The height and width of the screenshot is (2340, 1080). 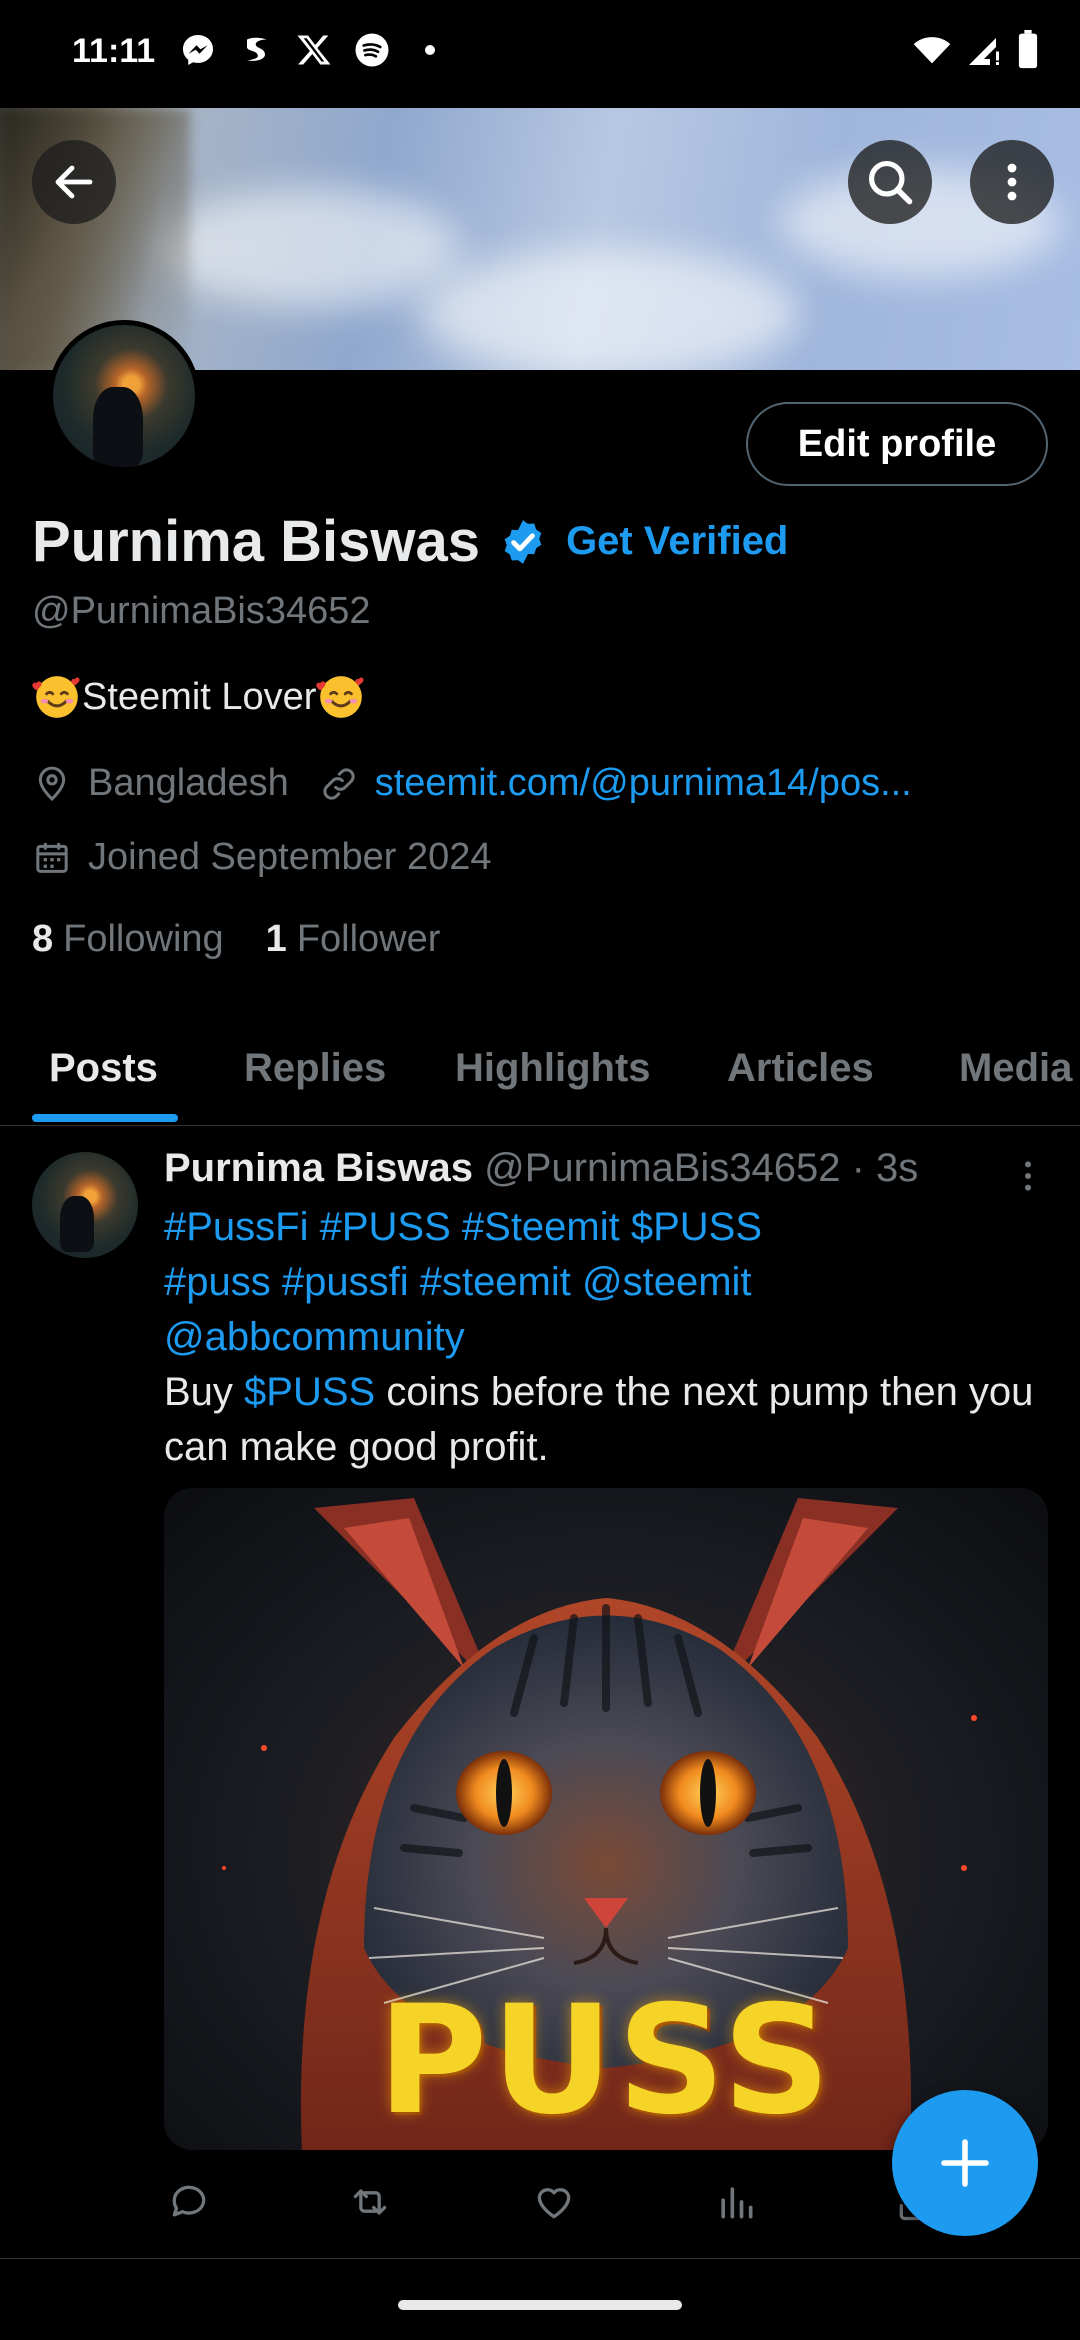 What do you see at coordinates (932, 52) in the screenshot?
I see `wifi-icon` at bounding box center [932, 52].